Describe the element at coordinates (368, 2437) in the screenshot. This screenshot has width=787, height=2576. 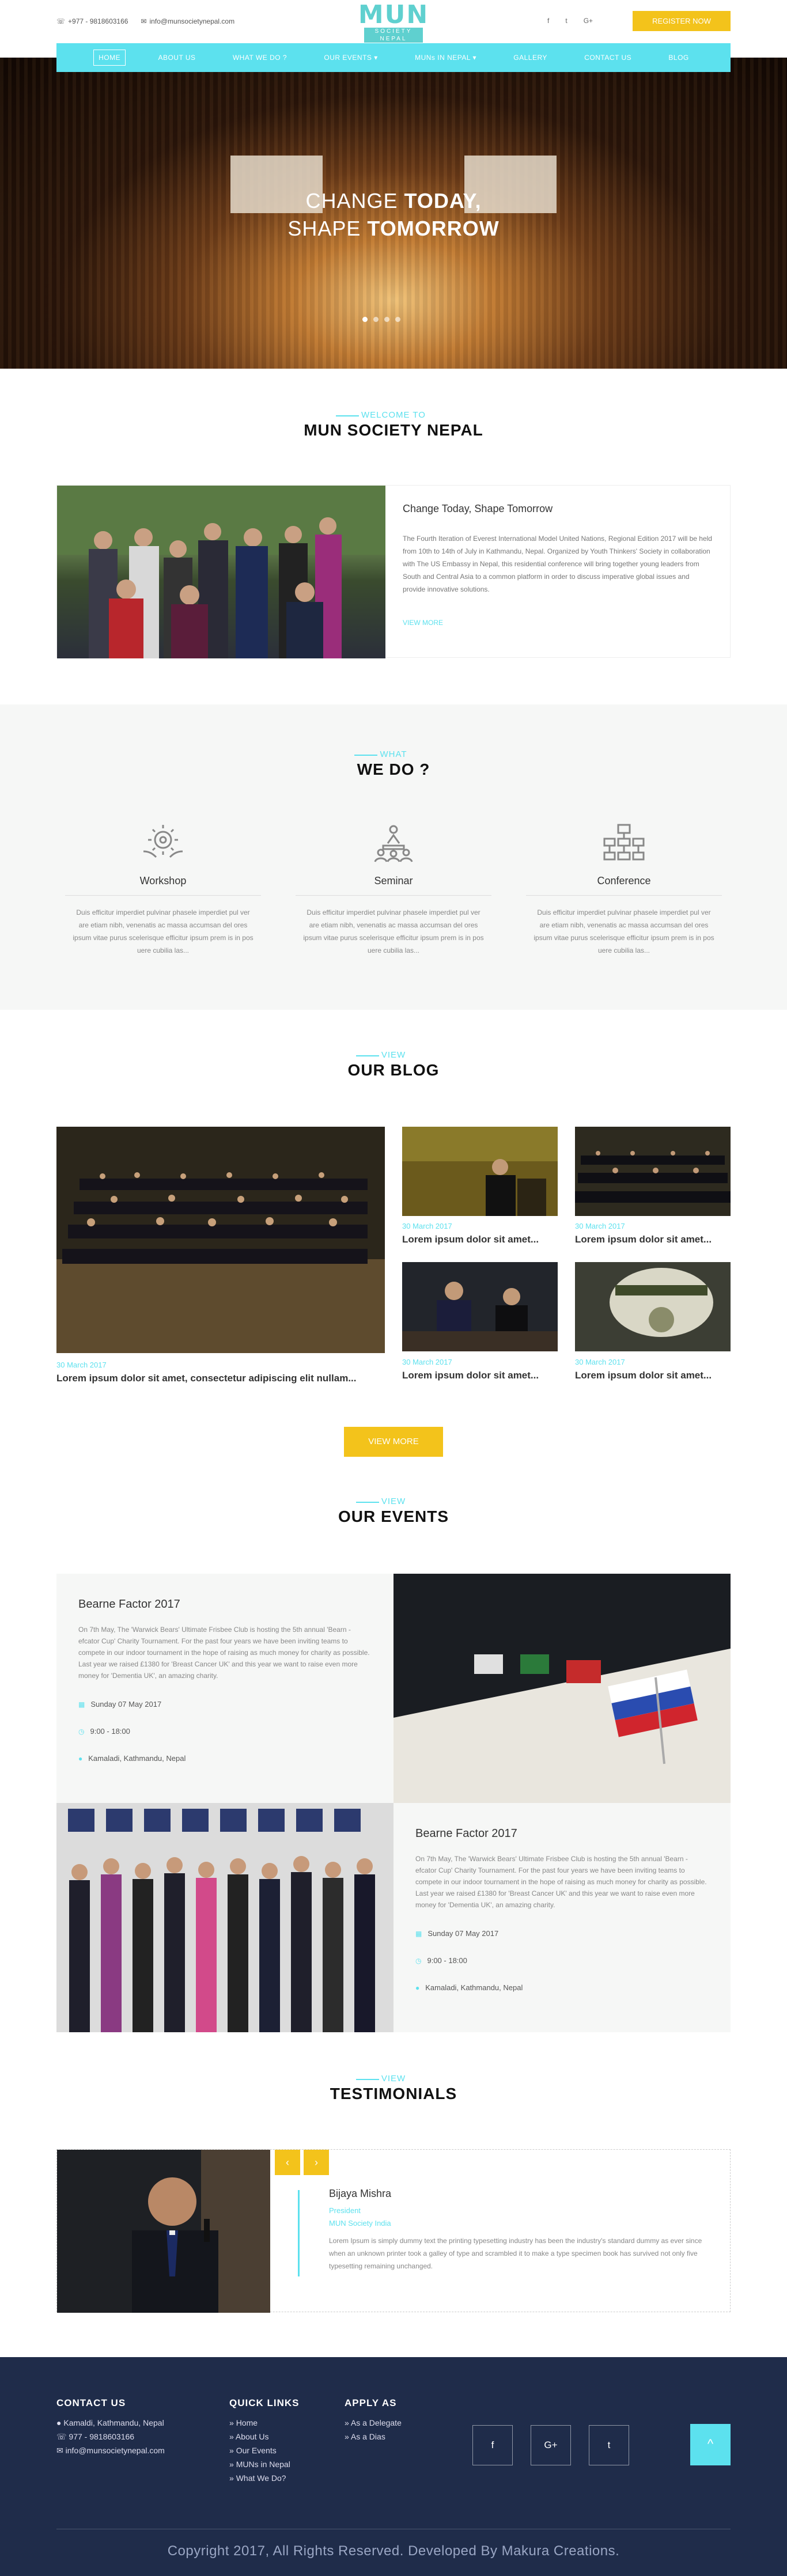
I see `footer-link-label: As a Dias` at that location.